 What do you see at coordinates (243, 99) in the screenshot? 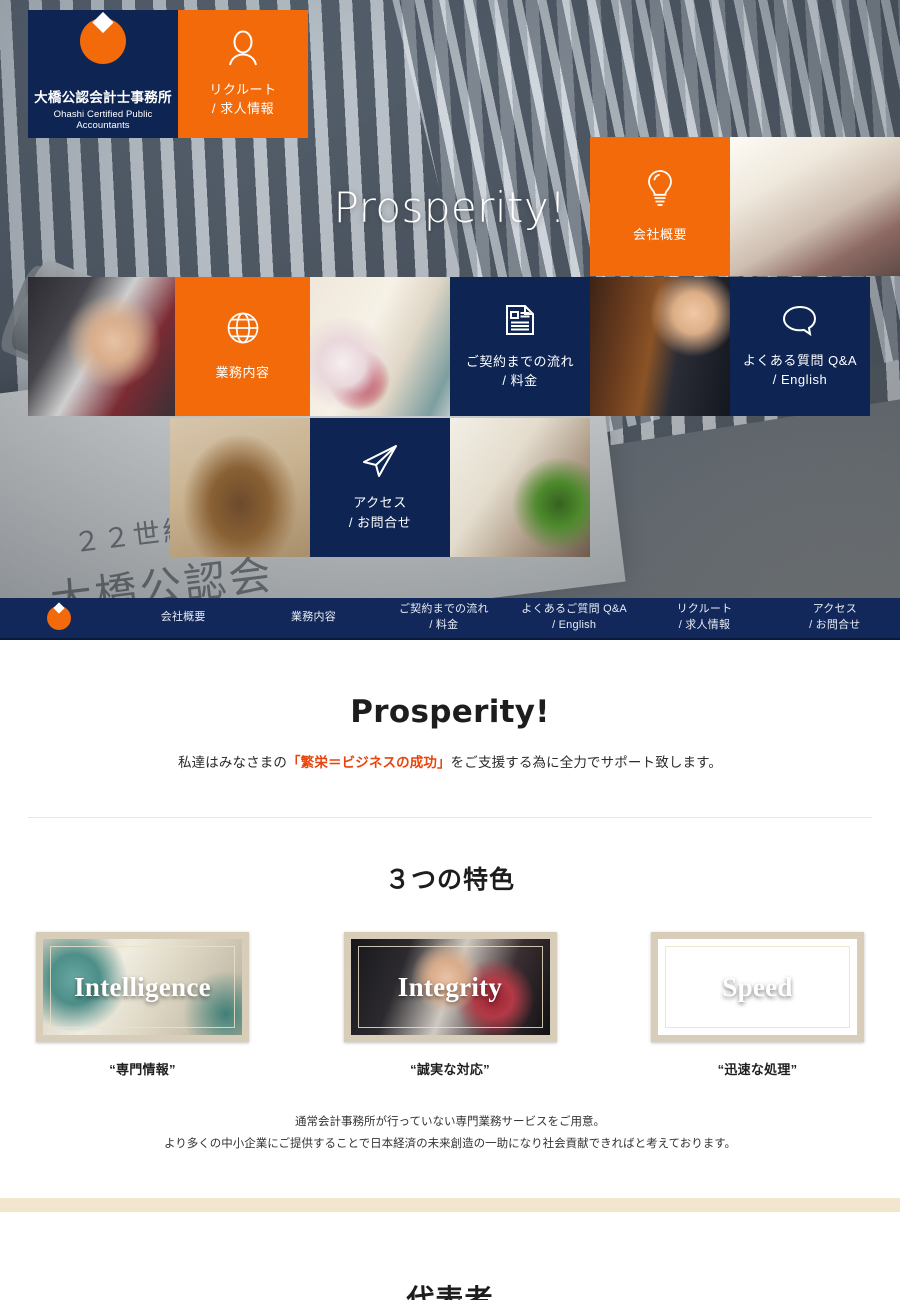
I see `hero-tile-recruit-label: リクルート / 求人情報` at bounding box center [243, 99].